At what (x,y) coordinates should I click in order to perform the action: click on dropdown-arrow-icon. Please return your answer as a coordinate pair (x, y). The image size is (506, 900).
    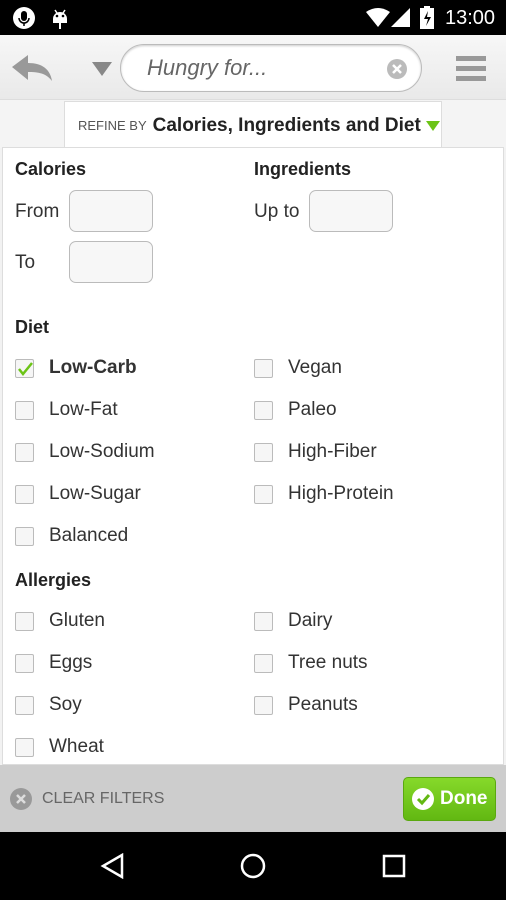
    Looking at the image, I should click on (102, 69).